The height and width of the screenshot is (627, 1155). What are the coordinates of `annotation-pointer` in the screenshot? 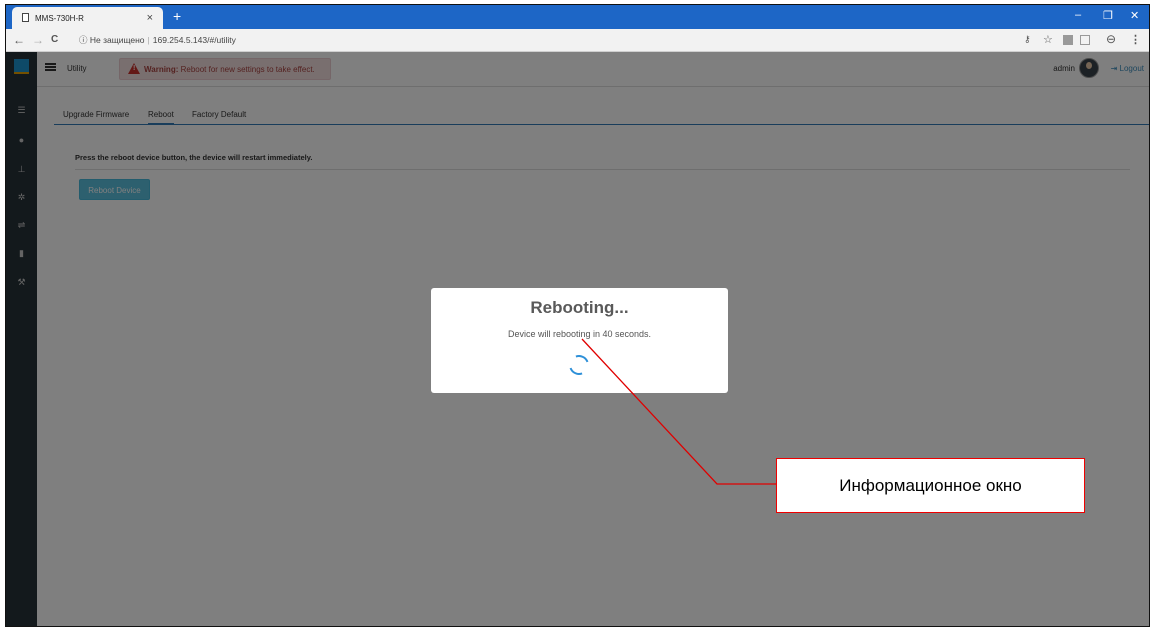 It's located at (678, 411).